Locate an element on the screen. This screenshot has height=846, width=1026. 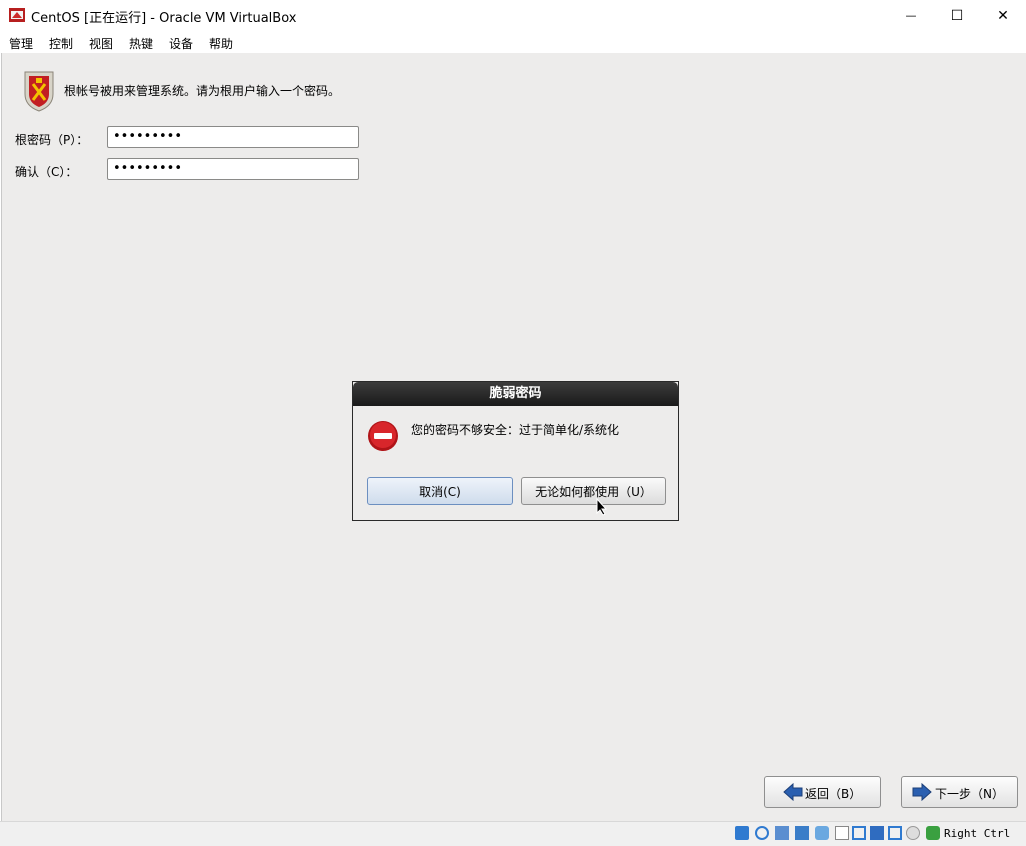
maximize-icon: ☐ is located at coordinates (957, 15).